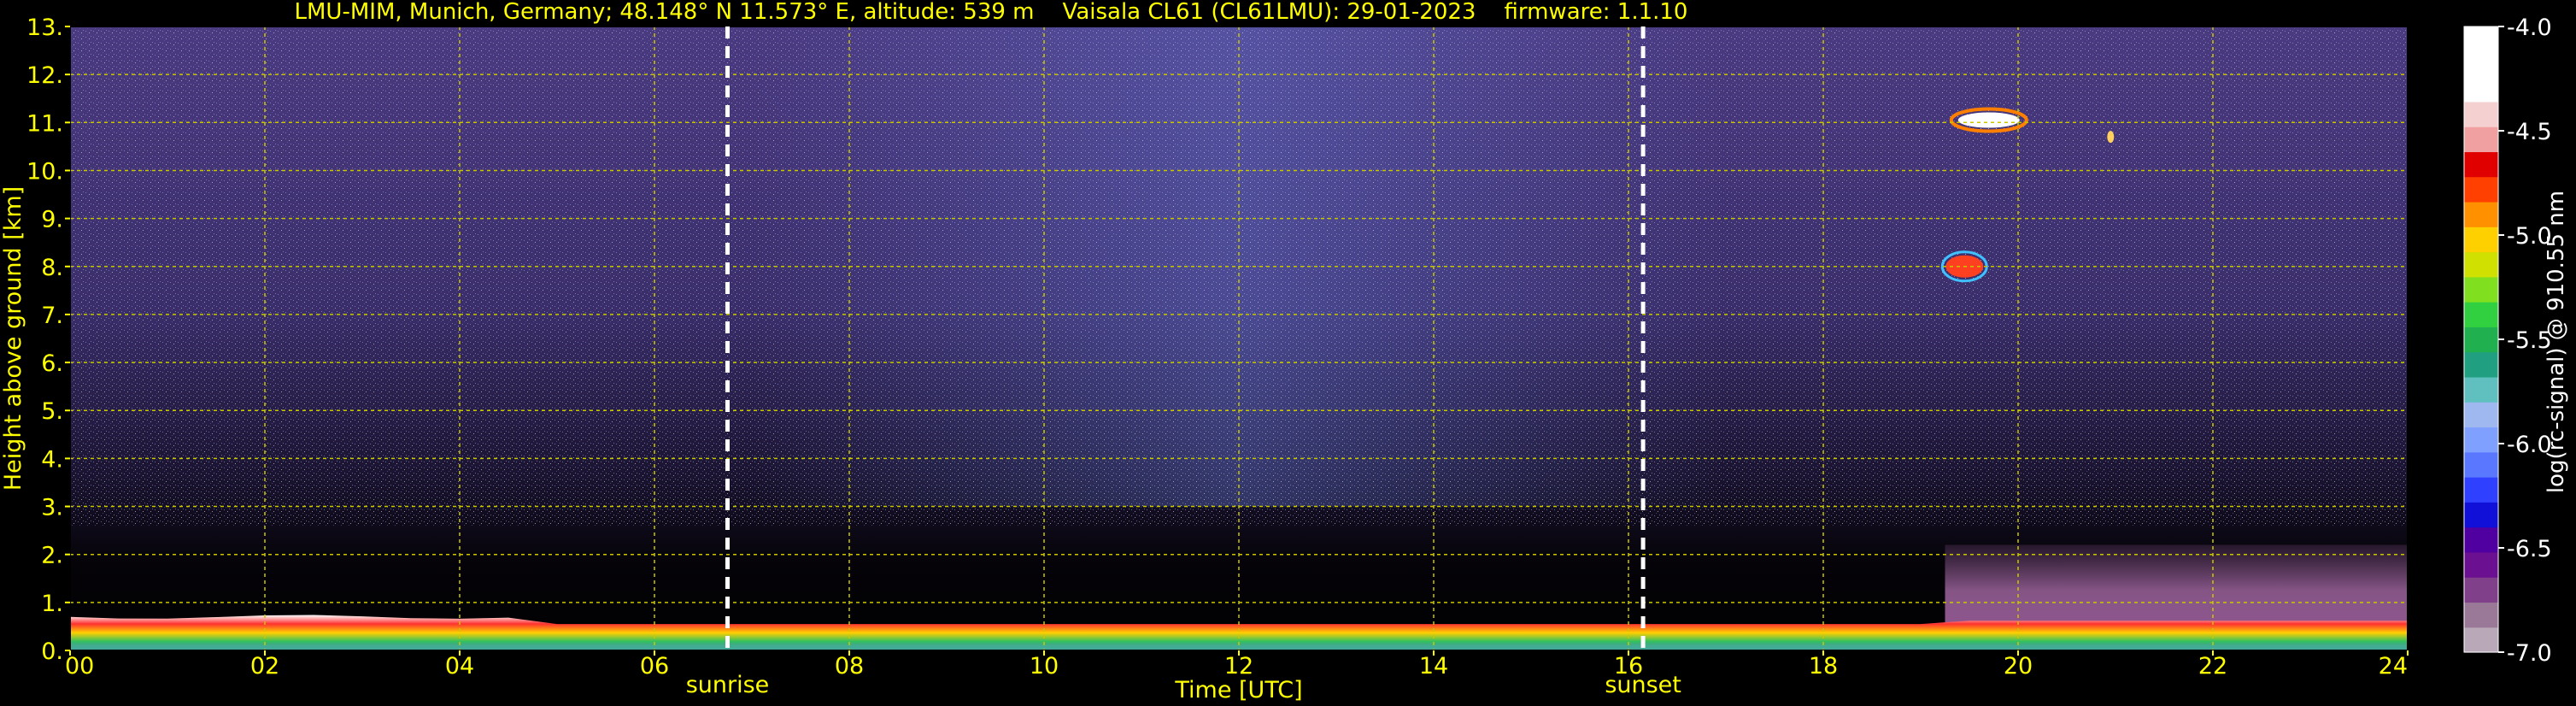  Describe the element at coordinates (728, 685) in the screenshot. I see `annotation-label-sunrise: sunrise` at that location.